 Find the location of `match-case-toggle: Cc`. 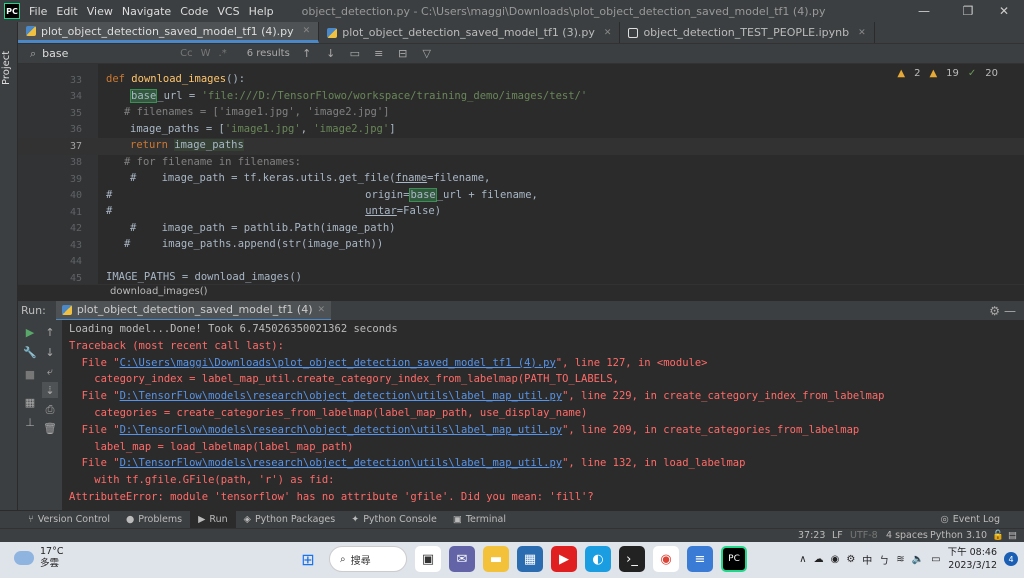

match-case-toggle: Cc is located at coordinates (186, 53).